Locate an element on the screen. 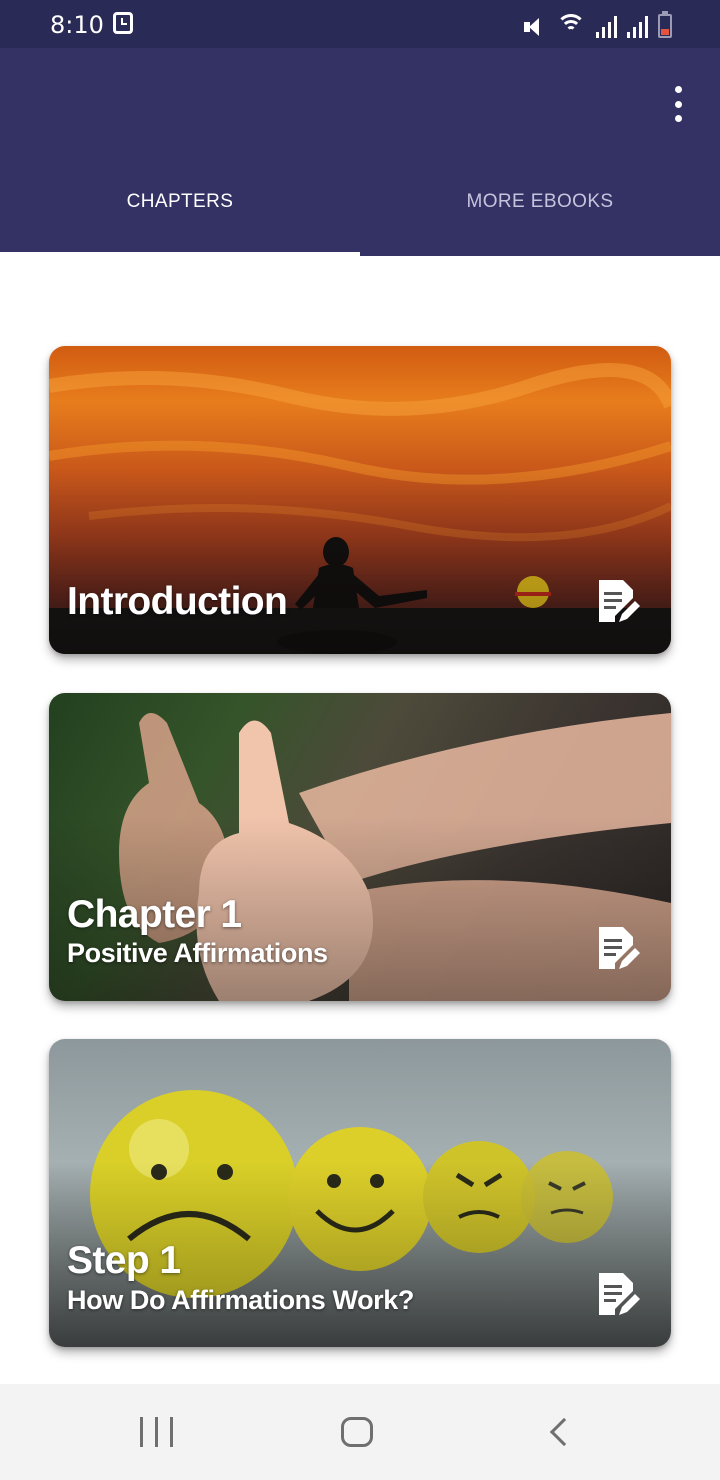 The image size is (720, 1480). tab-chapters: CHAPTERS is located at coordinates (180, 206).